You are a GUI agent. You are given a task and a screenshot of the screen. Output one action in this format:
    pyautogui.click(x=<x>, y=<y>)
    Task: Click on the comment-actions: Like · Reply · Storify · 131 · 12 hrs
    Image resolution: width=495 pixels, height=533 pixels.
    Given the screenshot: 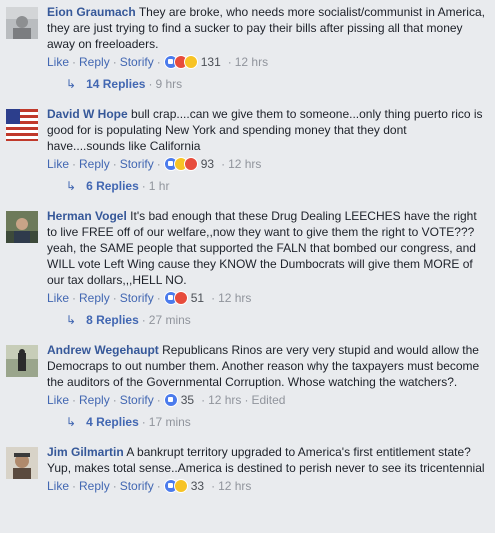 What is the action you would take?
    pyautogui.click(x=158, y=62)
    